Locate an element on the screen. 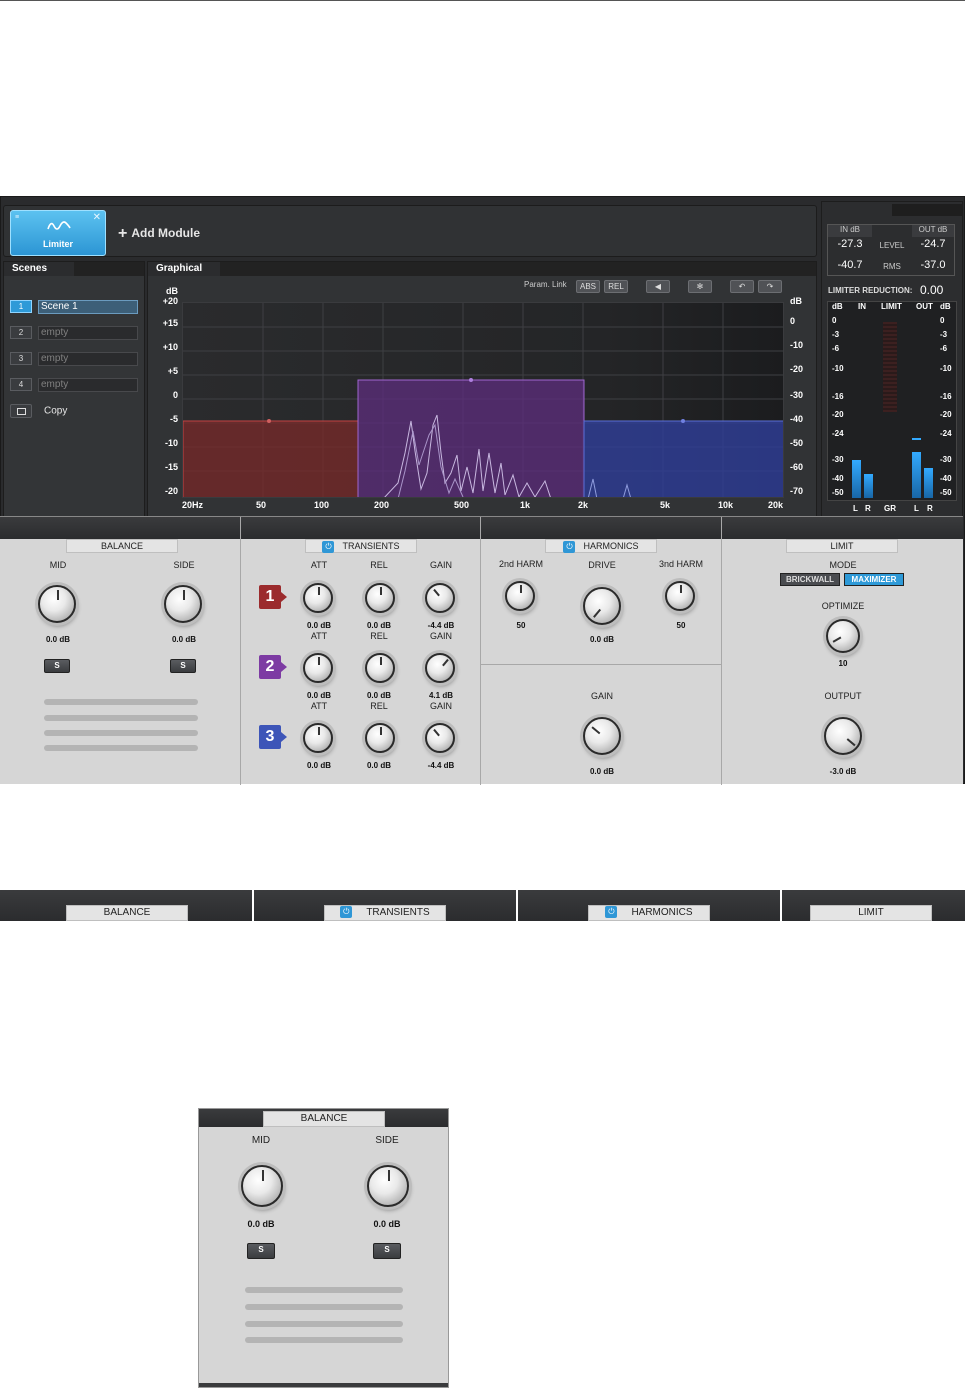 Image resolution: width=965 pixels, height=1388 pixels. left-tick: -15 is located at coordinates (171, 467).